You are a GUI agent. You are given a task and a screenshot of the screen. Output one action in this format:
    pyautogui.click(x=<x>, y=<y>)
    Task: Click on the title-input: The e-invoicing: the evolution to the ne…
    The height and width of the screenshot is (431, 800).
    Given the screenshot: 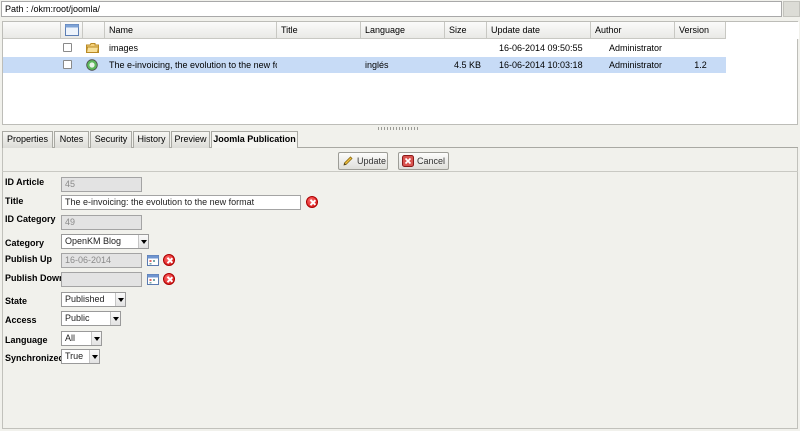 What is the action you would take?
    pyautogui.click(x=181, y=202)
    